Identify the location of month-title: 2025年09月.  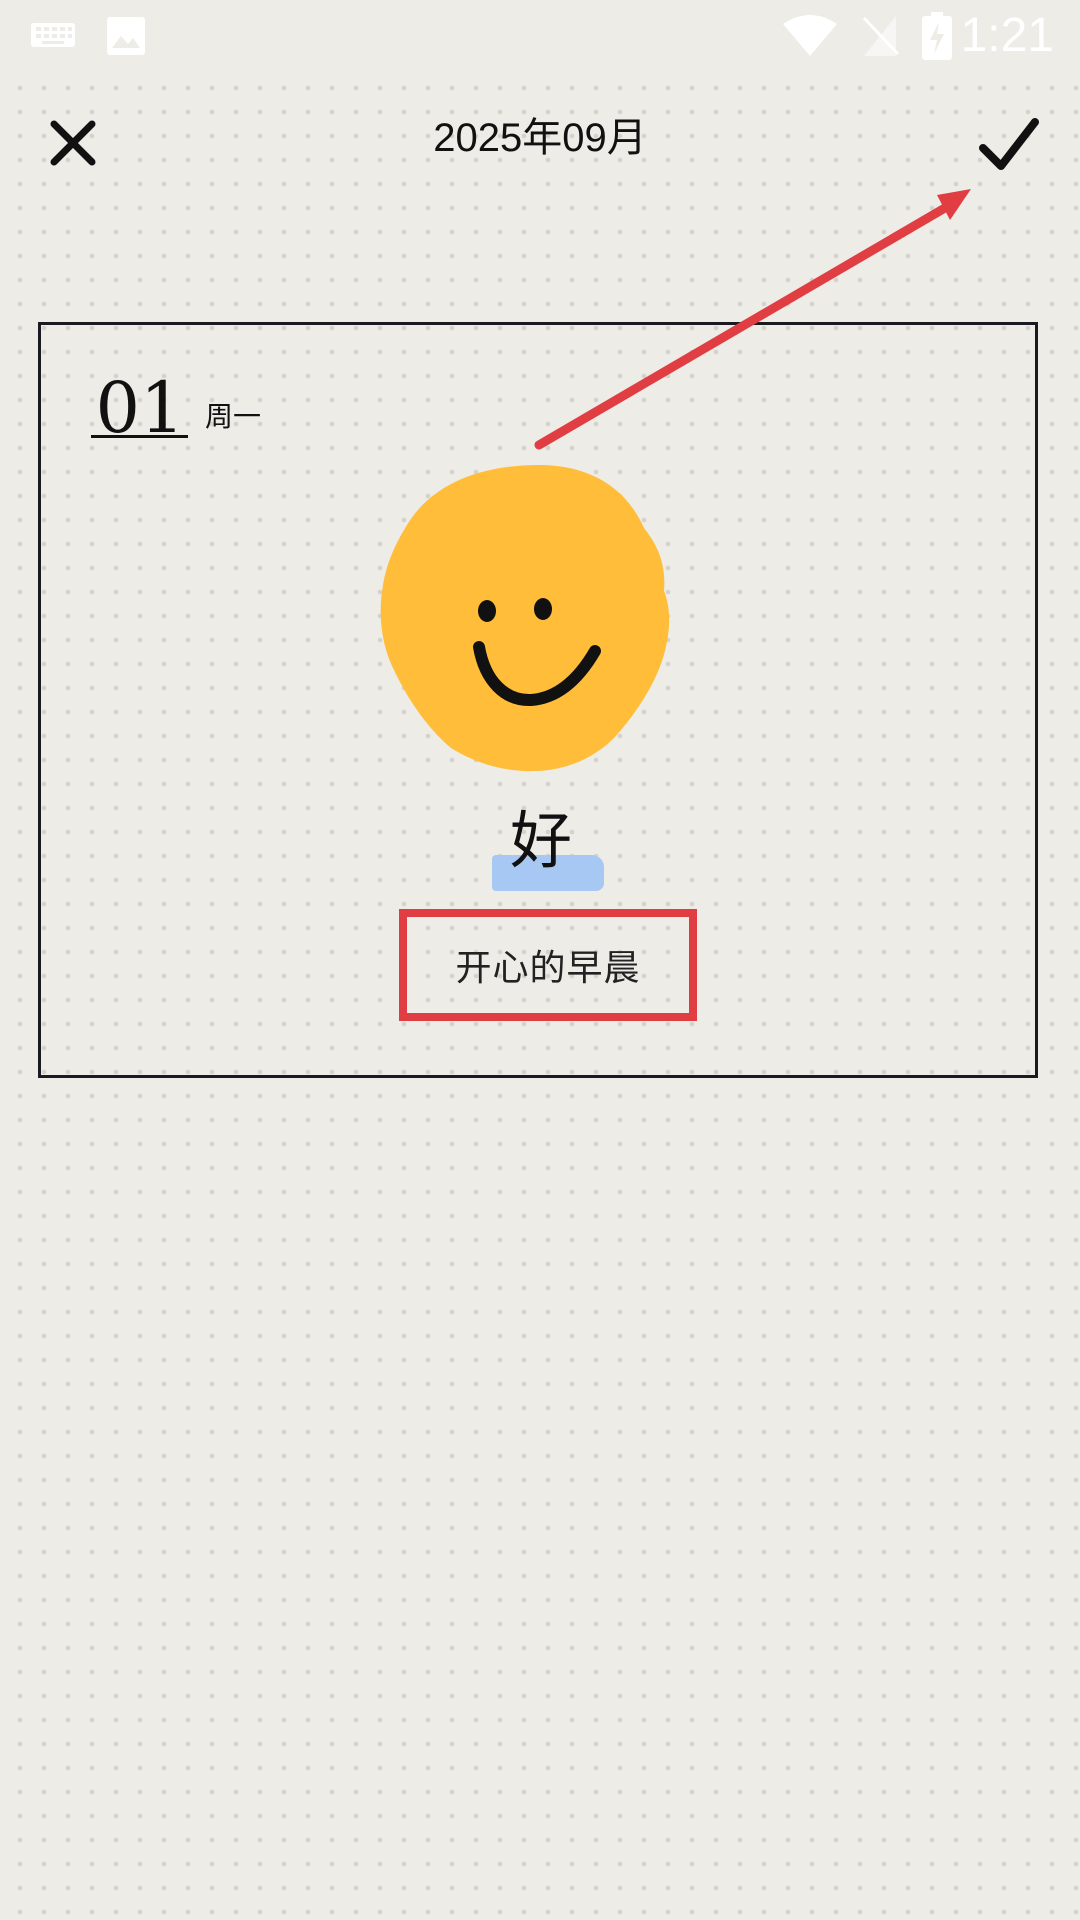
(540, 138).